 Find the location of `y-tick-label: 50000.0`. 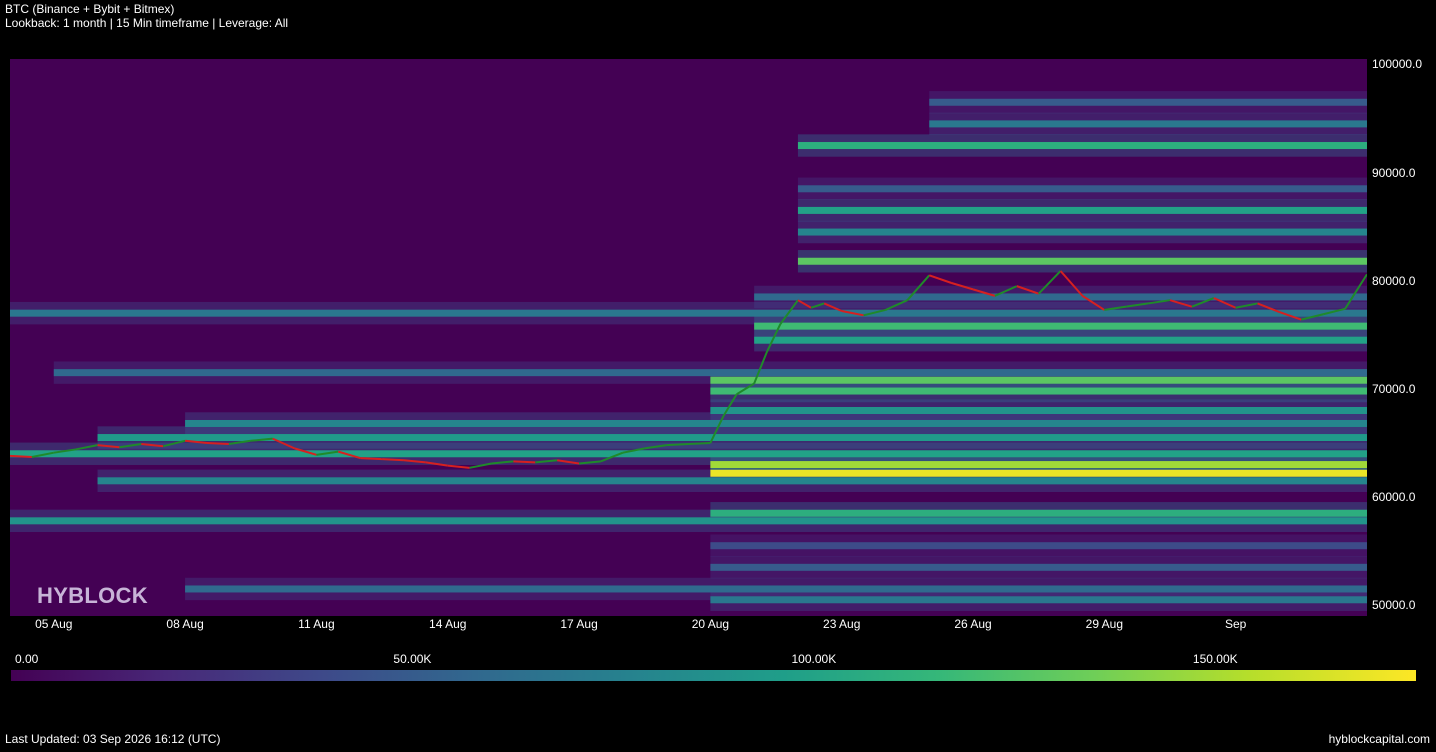

y-tick-label: 50000.0 is located at coordinates (1394, 605).